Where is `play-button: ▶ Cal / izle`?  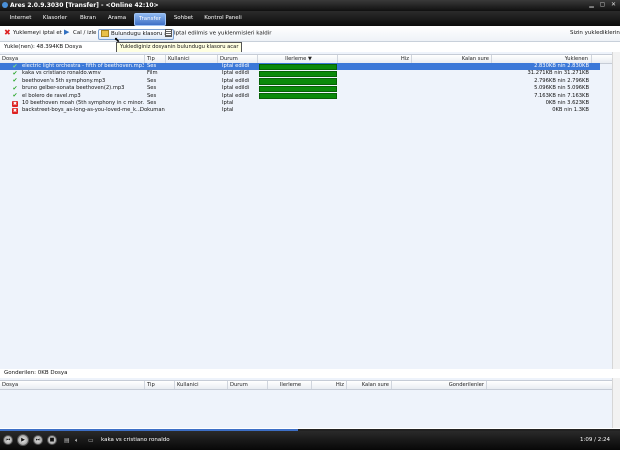 play-button: ▶ Cal / izle is located at coordinates (80, 33).